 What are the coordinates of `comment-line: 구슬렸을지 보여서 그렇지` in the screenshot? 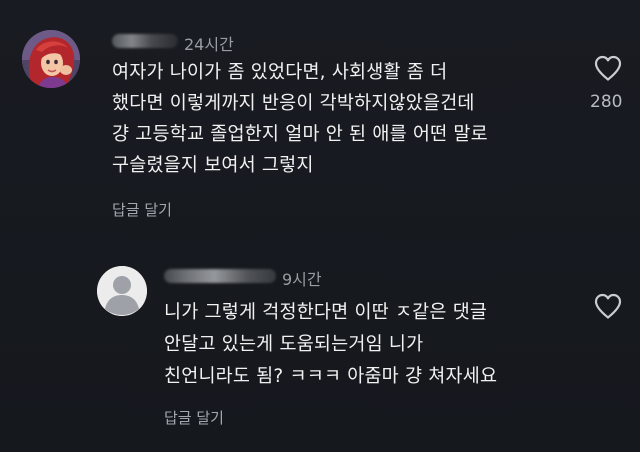 It's located at (213, 165).